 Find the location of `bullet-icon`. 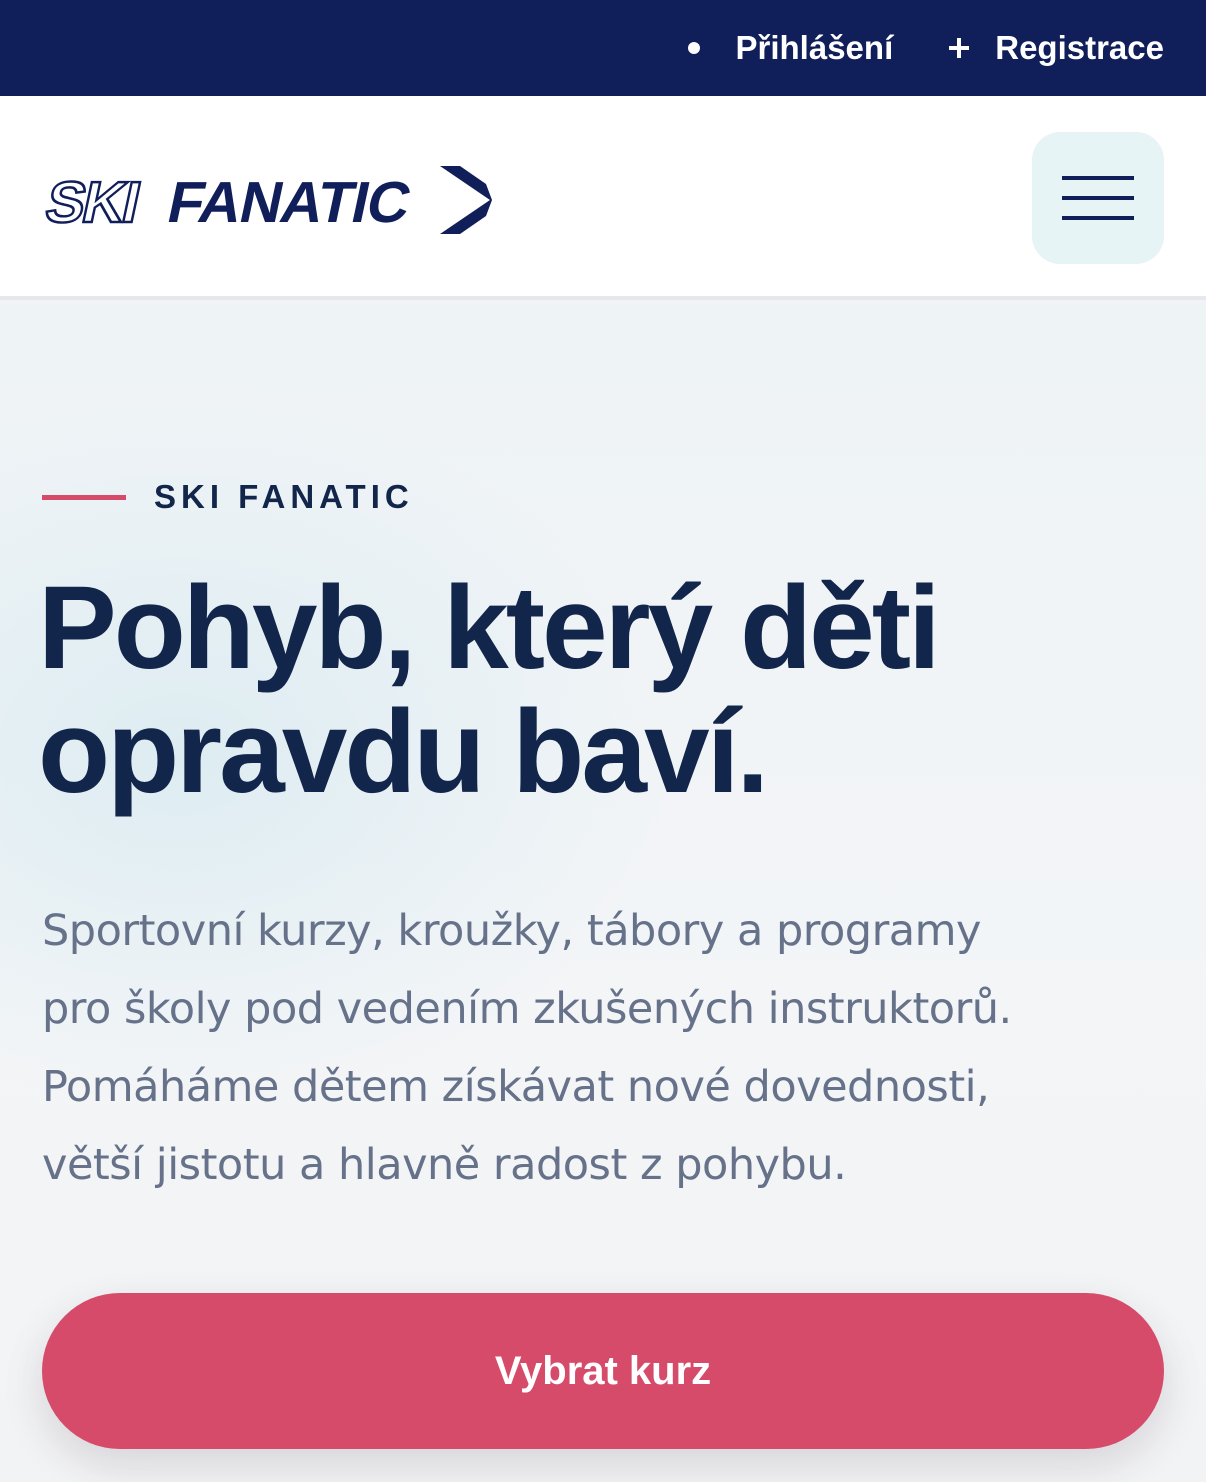

bullet-icon is located at coordinates (693, 48).